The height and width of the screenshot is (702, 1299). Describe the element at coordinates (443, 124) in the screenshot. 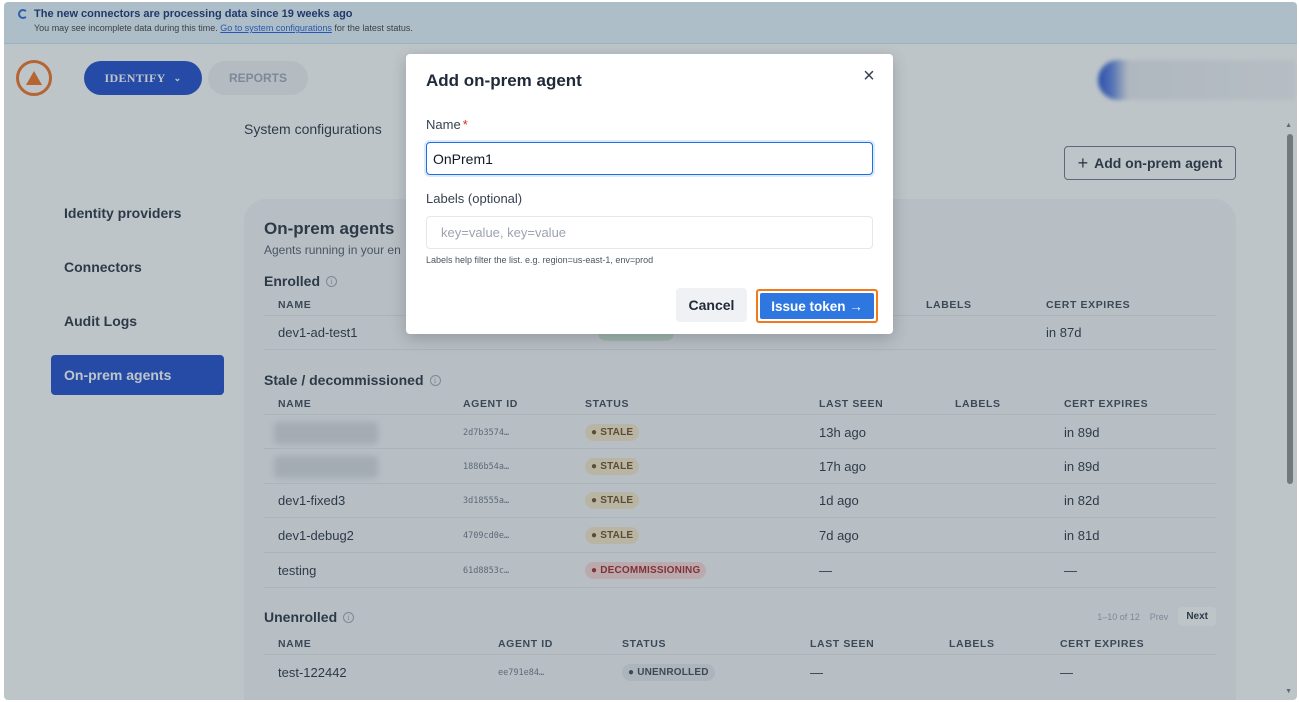

I see `name-label-text: Name` at that location.